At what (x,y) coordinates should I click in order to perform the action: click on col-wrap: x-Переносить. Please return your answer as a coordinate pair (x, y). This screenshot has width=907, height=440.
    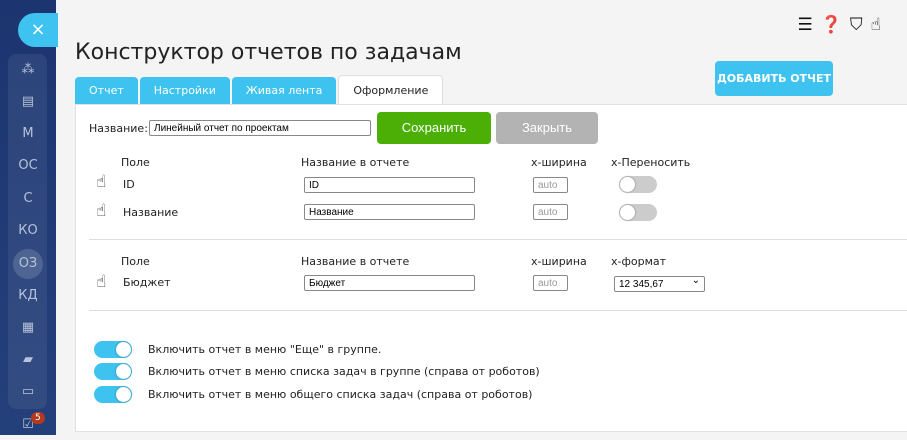
    Looking at the image, I should click on (651, 162).